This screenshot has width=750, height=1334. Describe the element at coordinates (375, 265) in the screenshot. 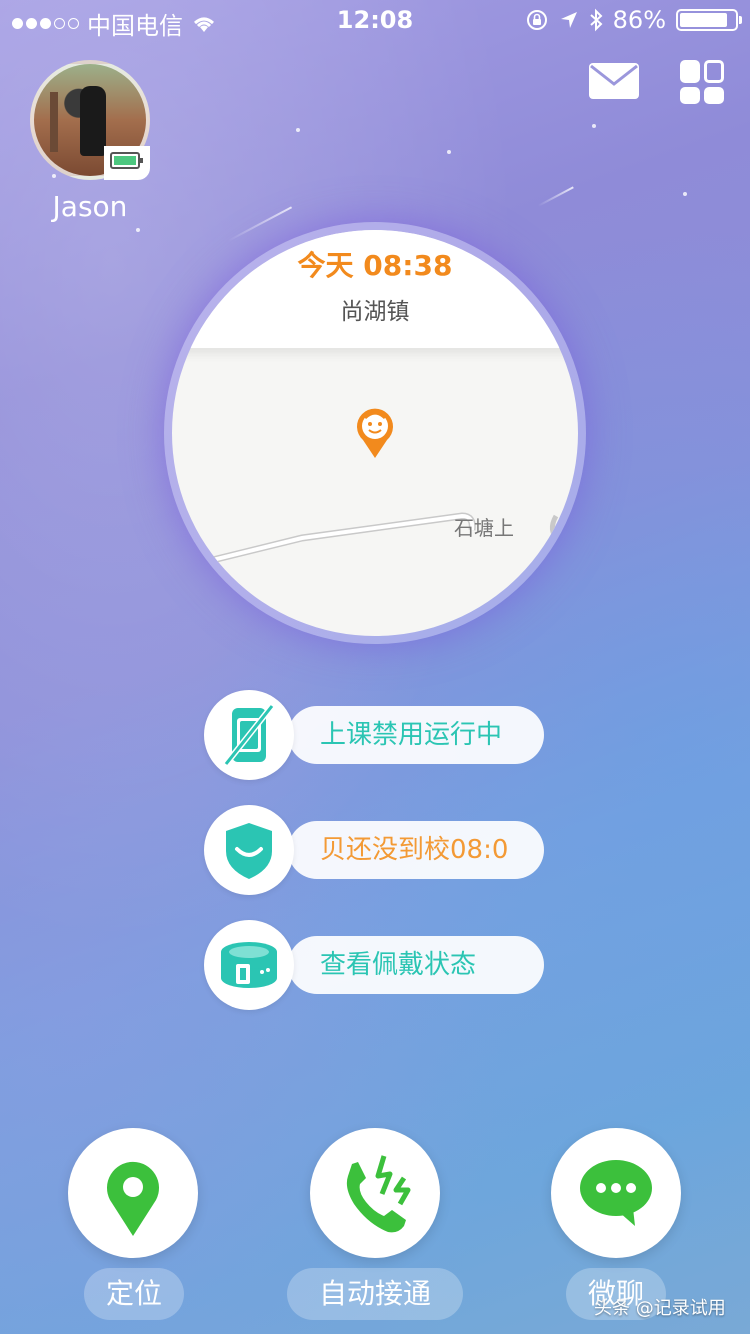

I see `last-location-time: 今天 08:38` at that location.